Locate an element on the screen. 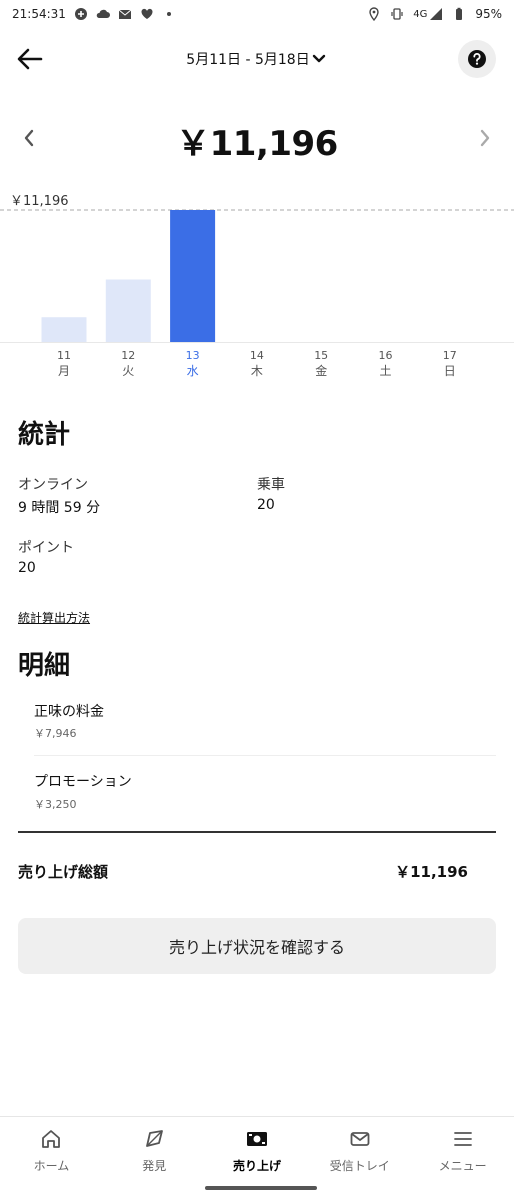  compass-icon is located at coordinates (154, 1139).